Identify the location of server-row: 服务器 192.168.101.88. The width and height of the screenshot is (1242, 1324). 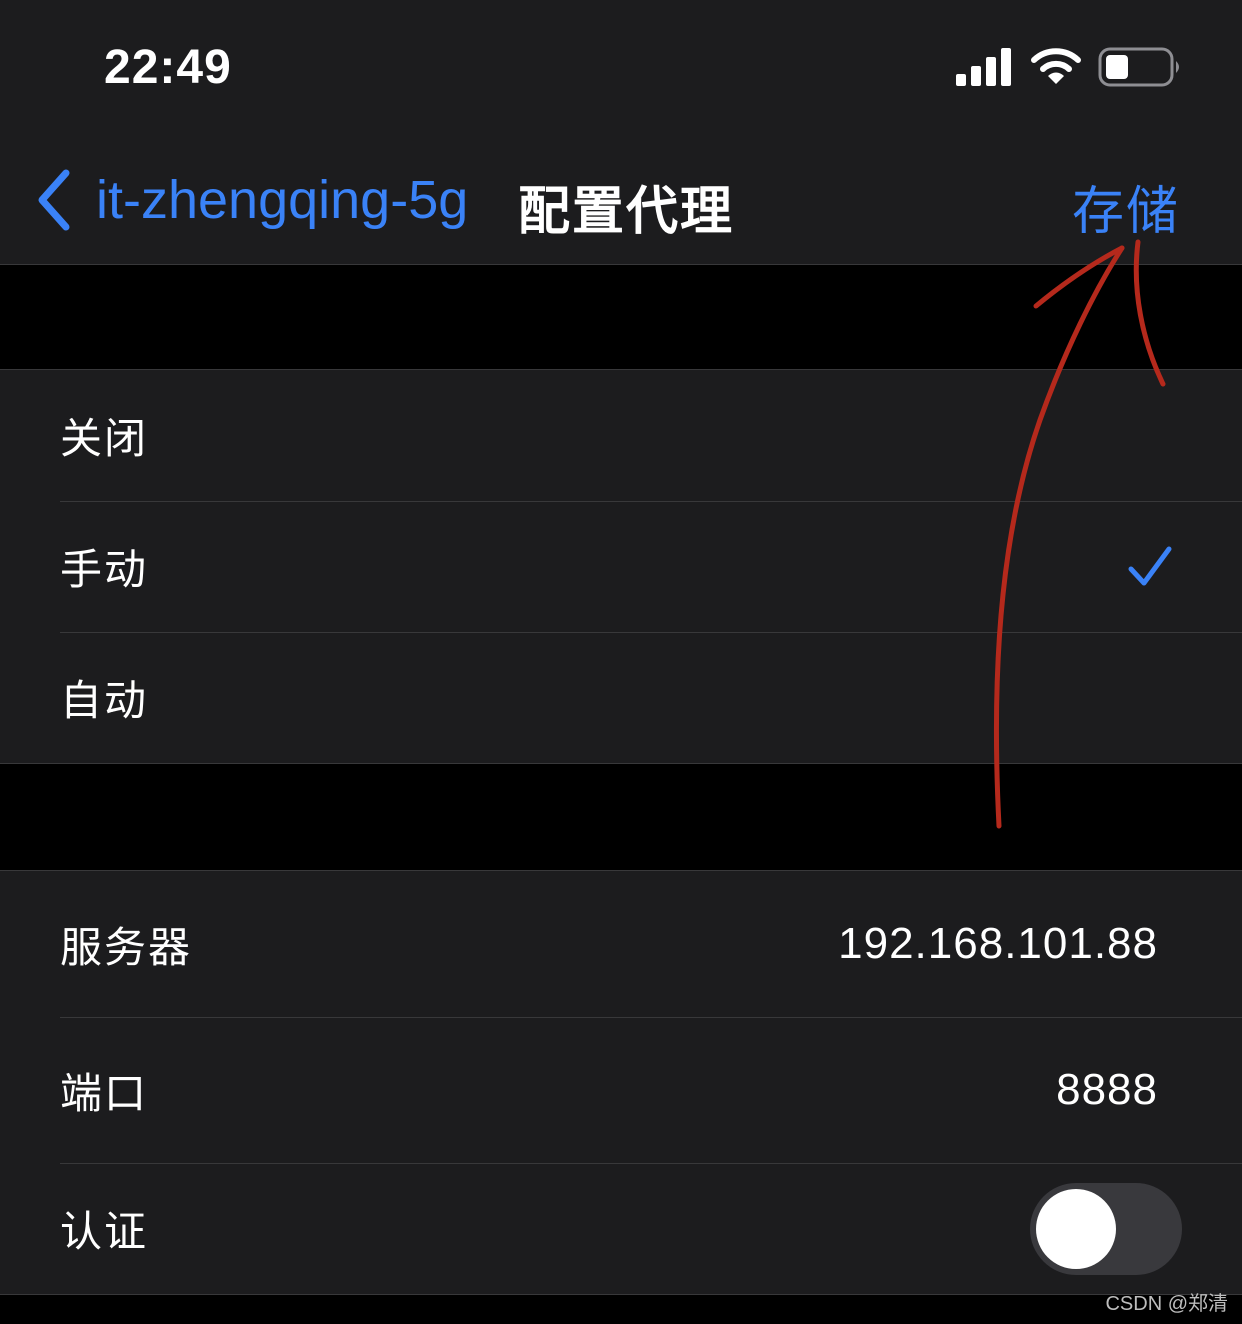
(621, 944).